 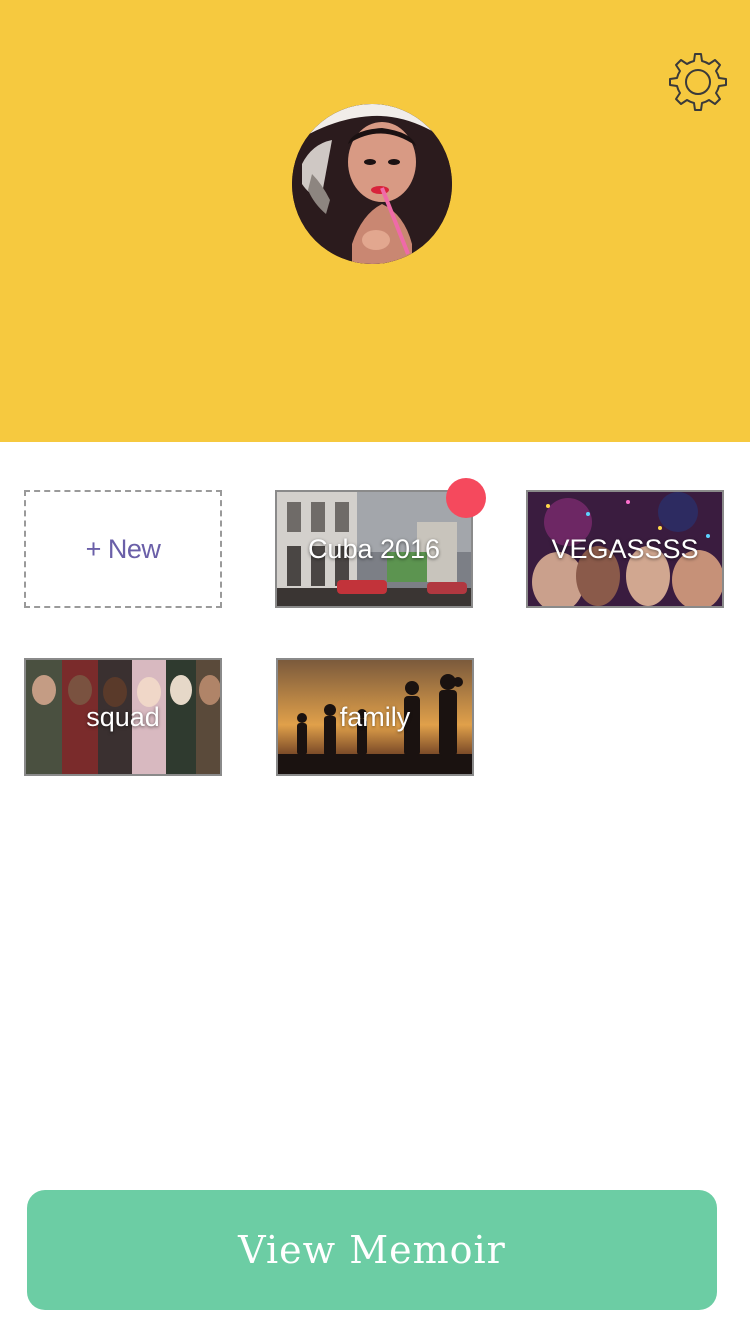 I want to click on avatar, so click(x=372, y=184).